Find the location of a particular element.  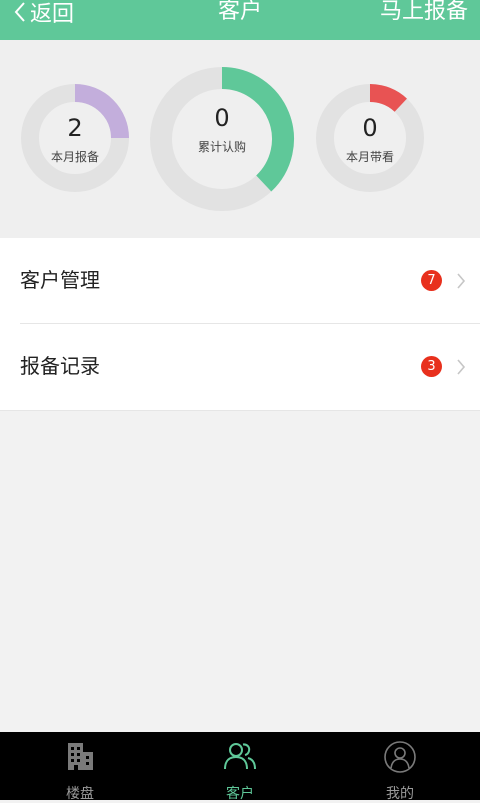

tab-buildings-label: 楼盘 is located at coordinates (80, 794).